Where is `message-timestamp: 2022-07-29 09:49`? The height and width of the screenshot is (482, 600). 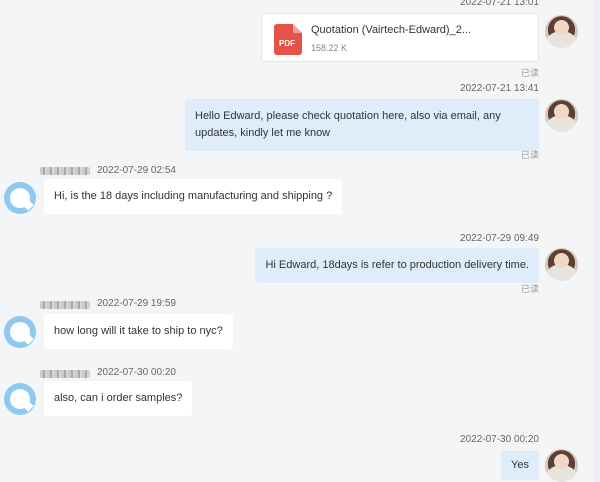 message-timestamp: 2022-07-29 09:49 is located at coordinates (499, 238).